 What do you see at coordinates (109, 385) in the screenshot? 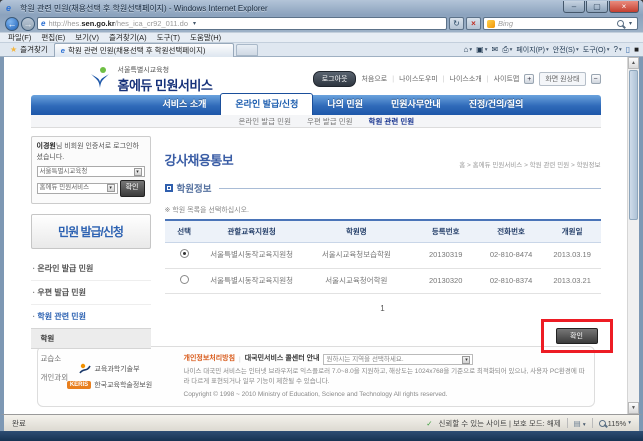
I see `keris-logo: KERIS 한국교육학술정보원` at bounding box center [109, 385].